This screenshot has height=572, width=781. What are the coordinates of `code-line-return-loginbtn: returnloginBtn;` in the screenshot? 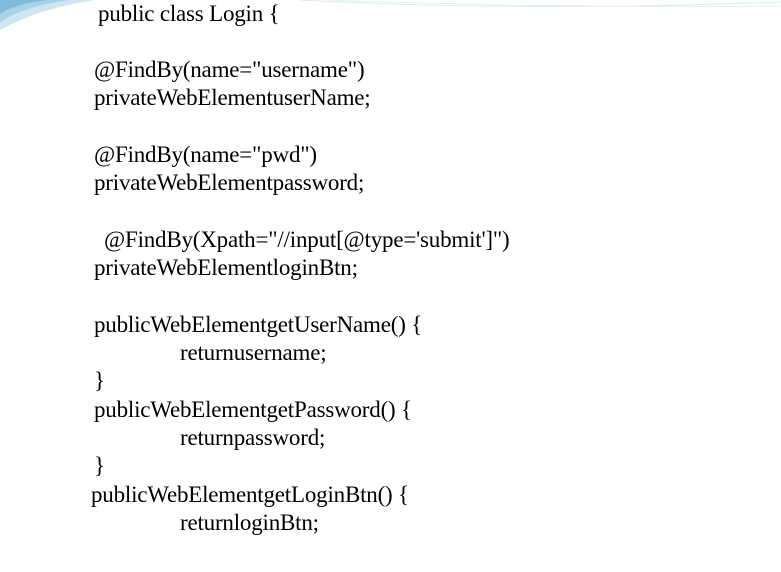 It's located at (249, 522).